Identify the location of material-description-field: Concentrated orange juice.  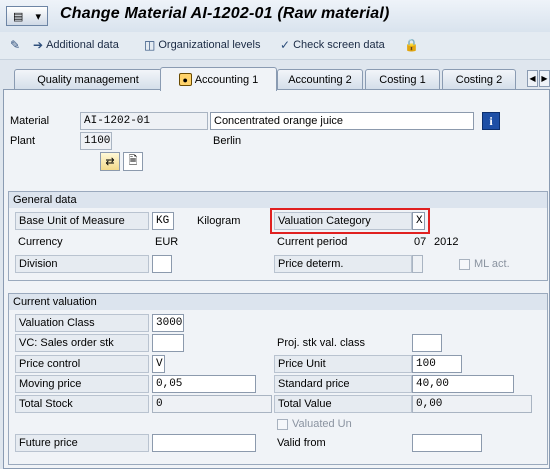
(342, 121).